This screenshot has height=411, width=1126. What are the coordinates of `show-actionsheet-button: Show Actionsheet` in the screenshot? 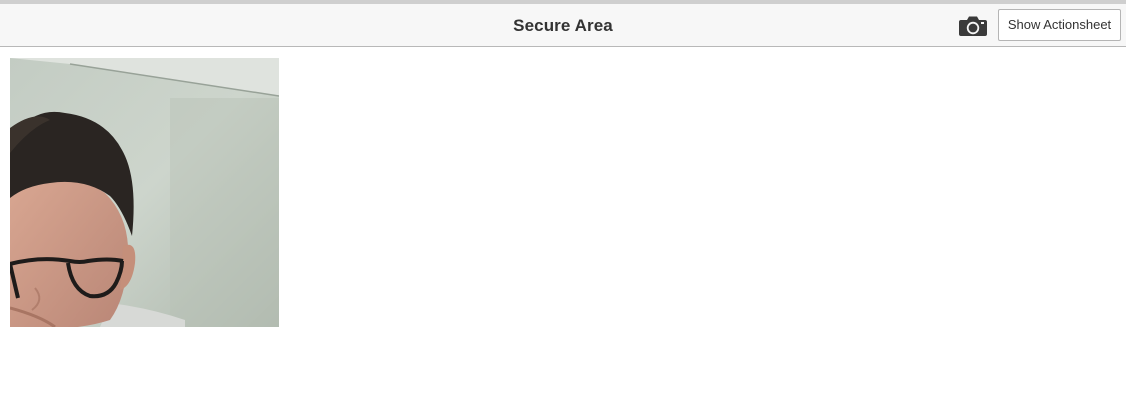 It's located at (1059, 25).